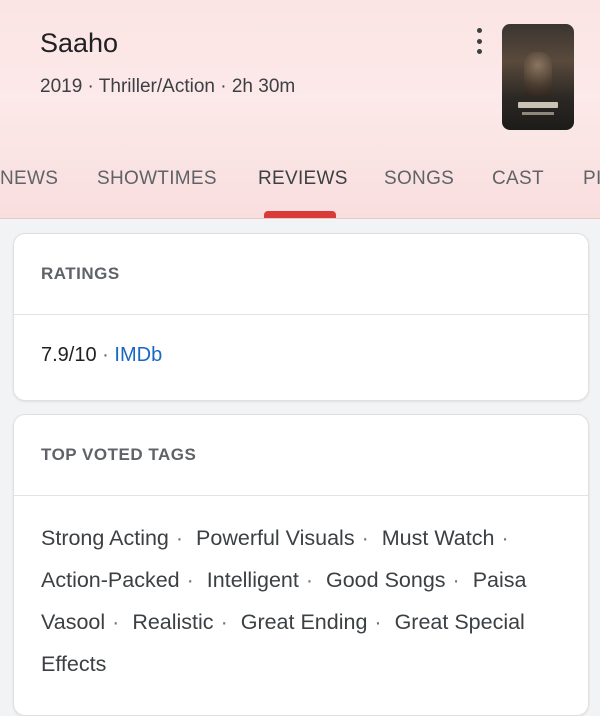  What do you see at coordinates (29, 179) in the screenshot?
I see `tab-news: NEWS` at bounding box center [29, 179].